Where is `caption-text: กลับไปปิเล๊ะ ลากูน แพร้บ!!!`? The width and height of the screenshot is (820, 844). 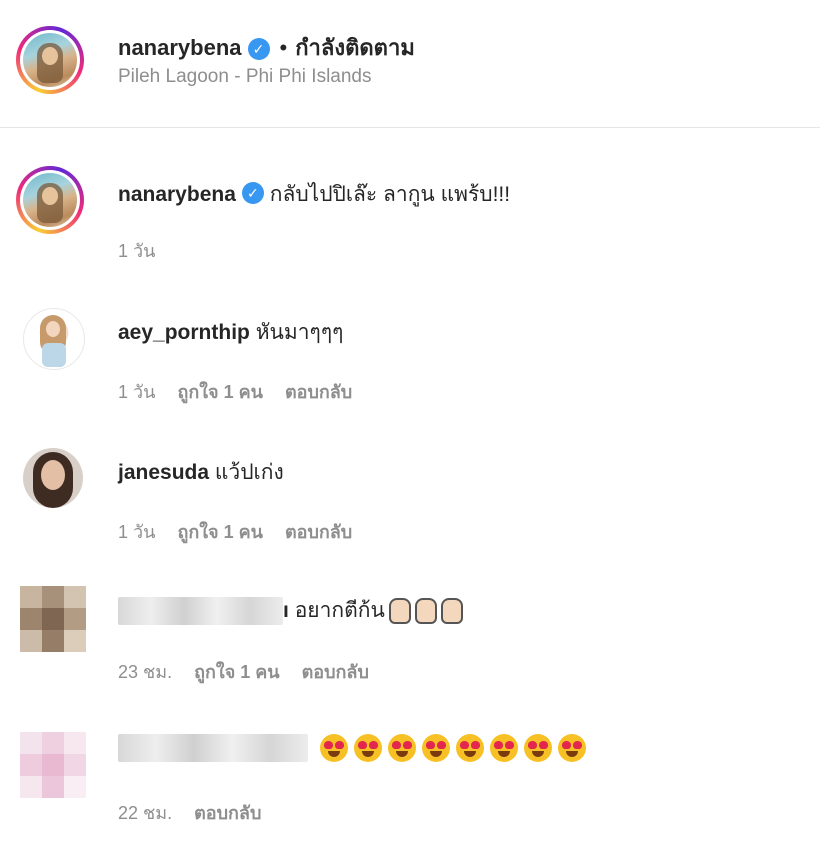
caption-text: กลับไปปิเล๊ะ ลากูน แพร้บ!!! is located at coordinates (390, 194).